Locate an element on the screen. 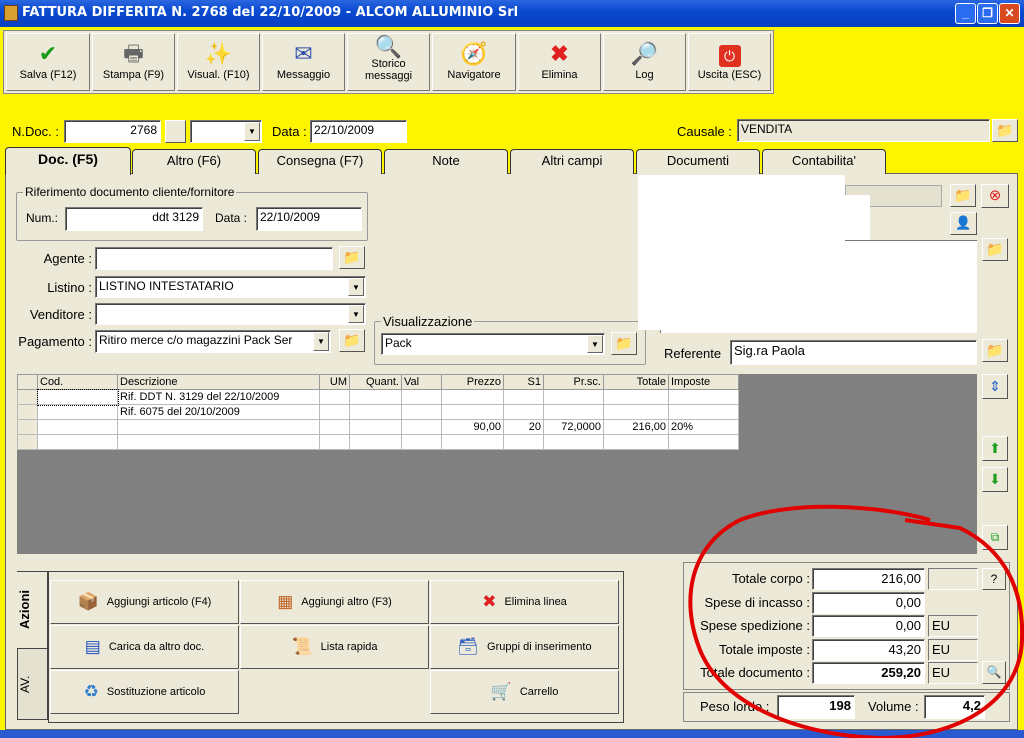  series-select: ▼ is located at coordinates (226, 131).